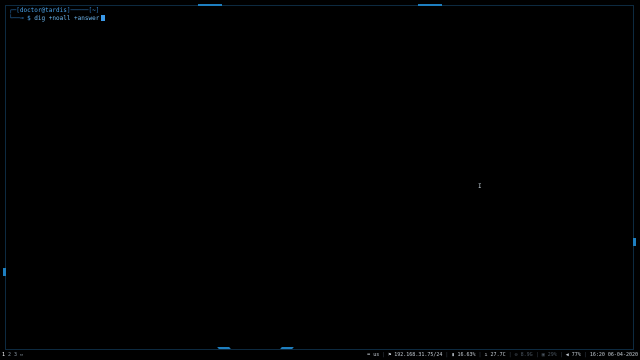 Image resolution: width=640 pixels, height=360 pixels. I want to click on workspace-3: 3, so click(15, 355).